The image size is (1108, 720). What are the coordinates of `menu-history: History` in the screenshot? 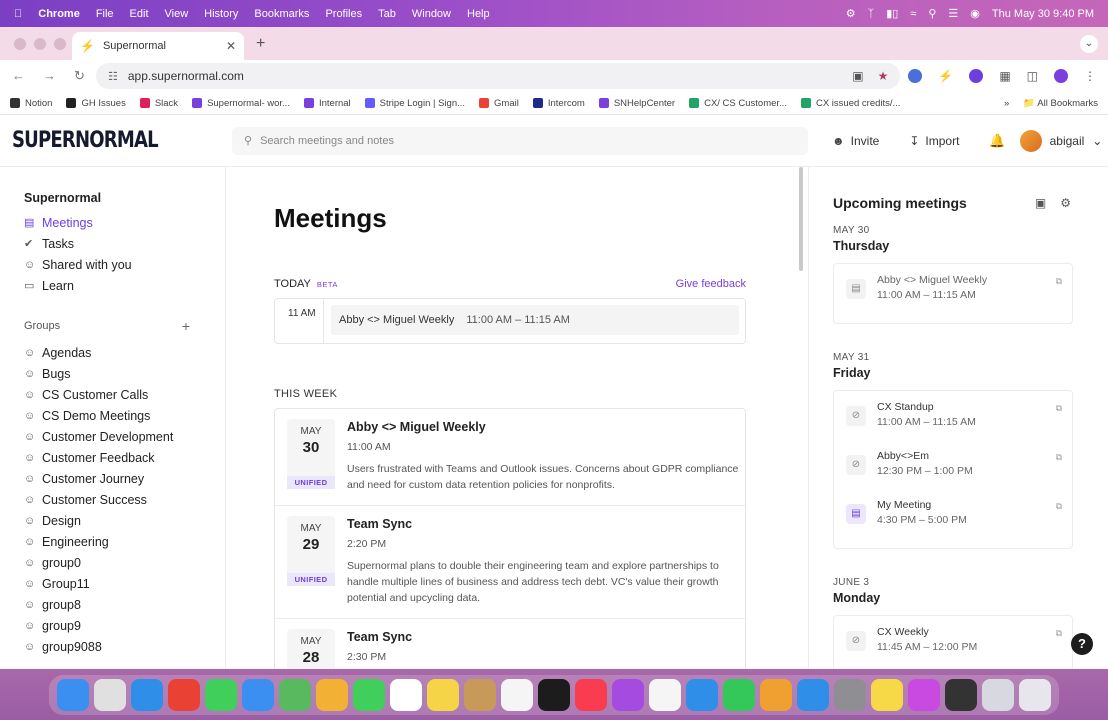 It's located at (221, 14).